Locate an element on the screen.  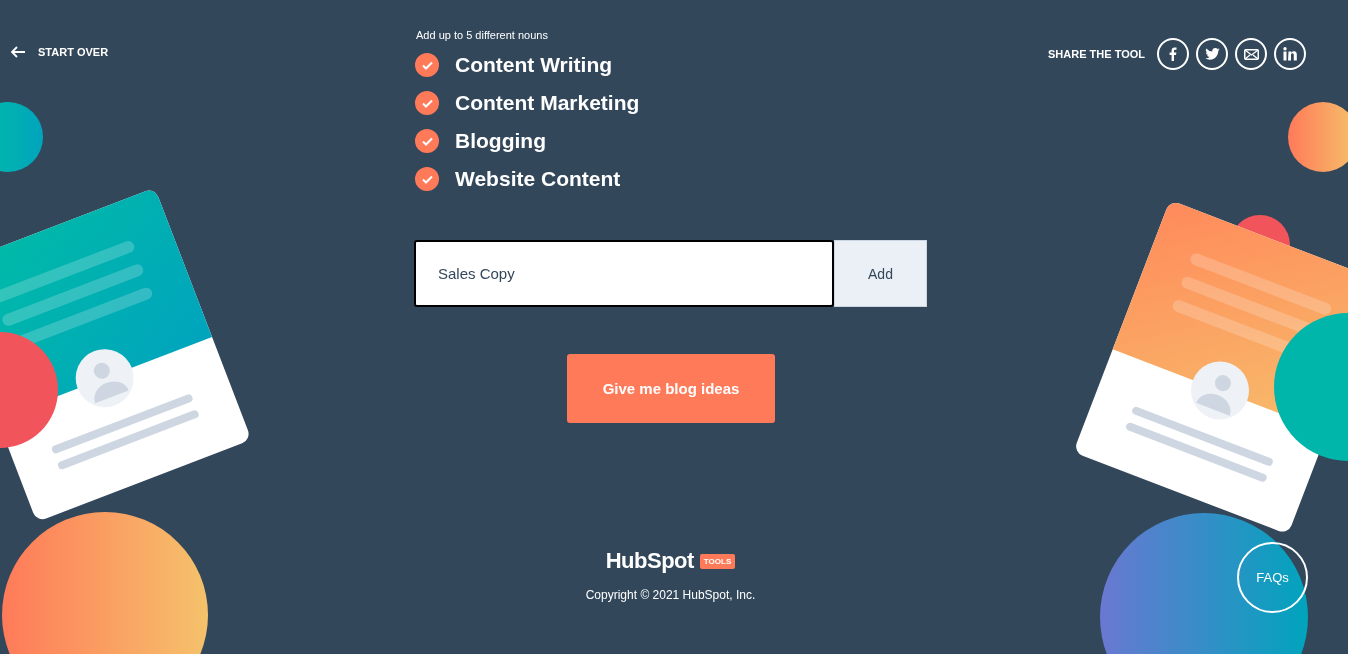
linkedin-icon is located at coordinates (1290, 54).